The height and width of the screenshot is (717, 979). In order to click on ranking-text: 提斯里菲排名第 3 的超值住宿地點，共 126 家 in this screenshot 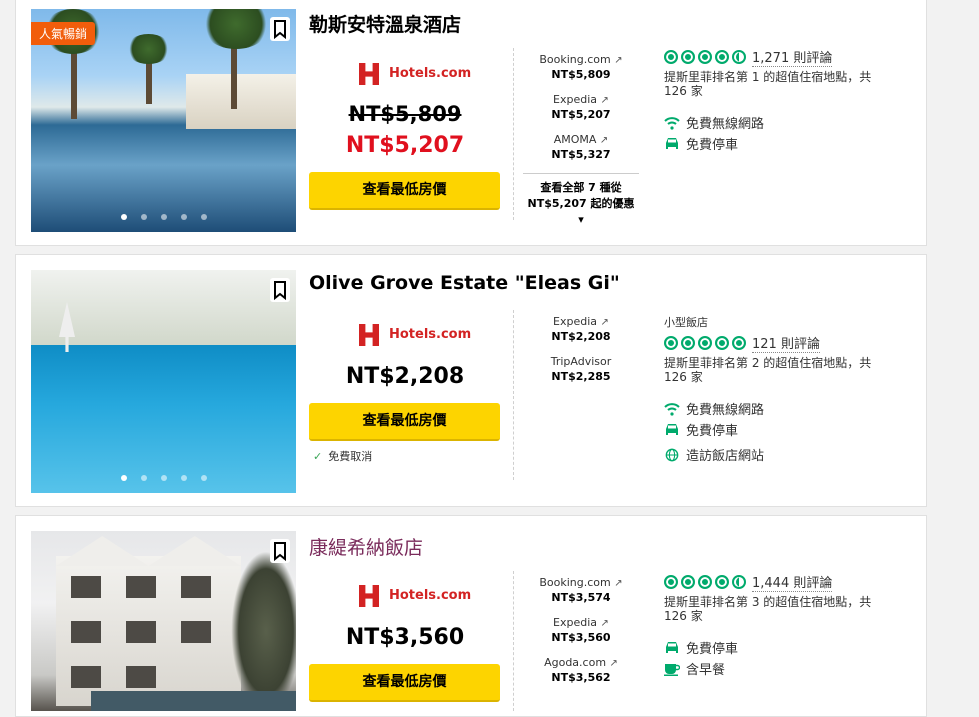, I will do `click(768, 609)`.